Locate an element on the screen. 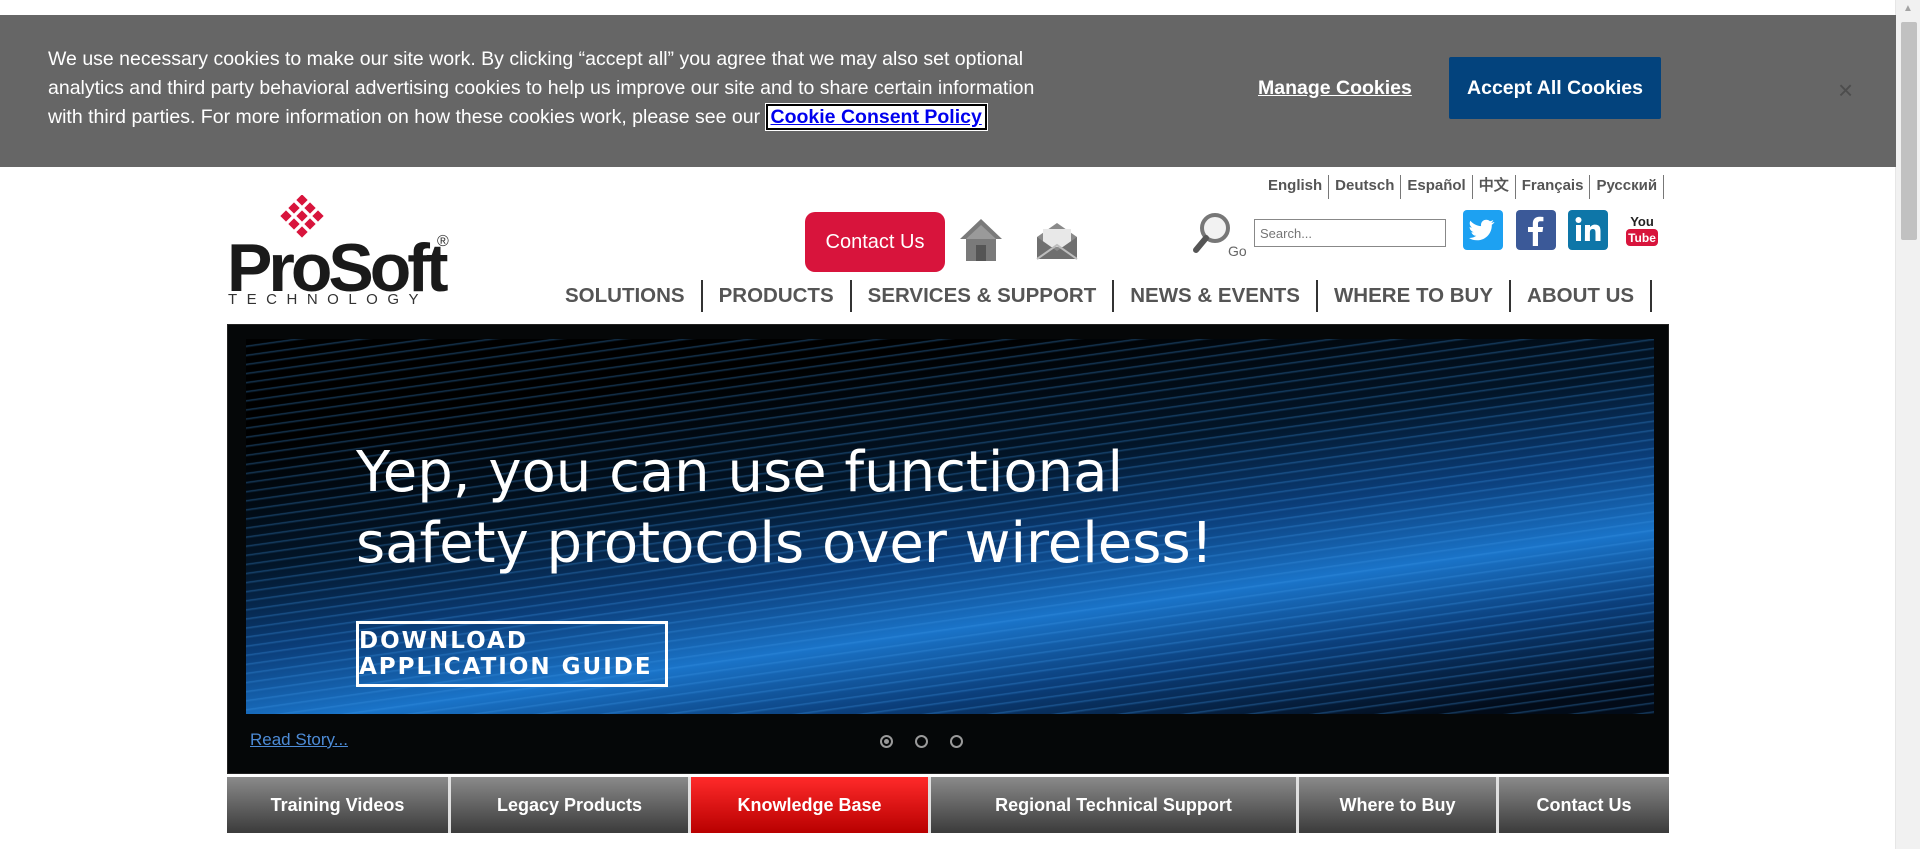 The height and width of the screenshot is (849, 1920). mail-icon is located at coordinates (1057, 241).